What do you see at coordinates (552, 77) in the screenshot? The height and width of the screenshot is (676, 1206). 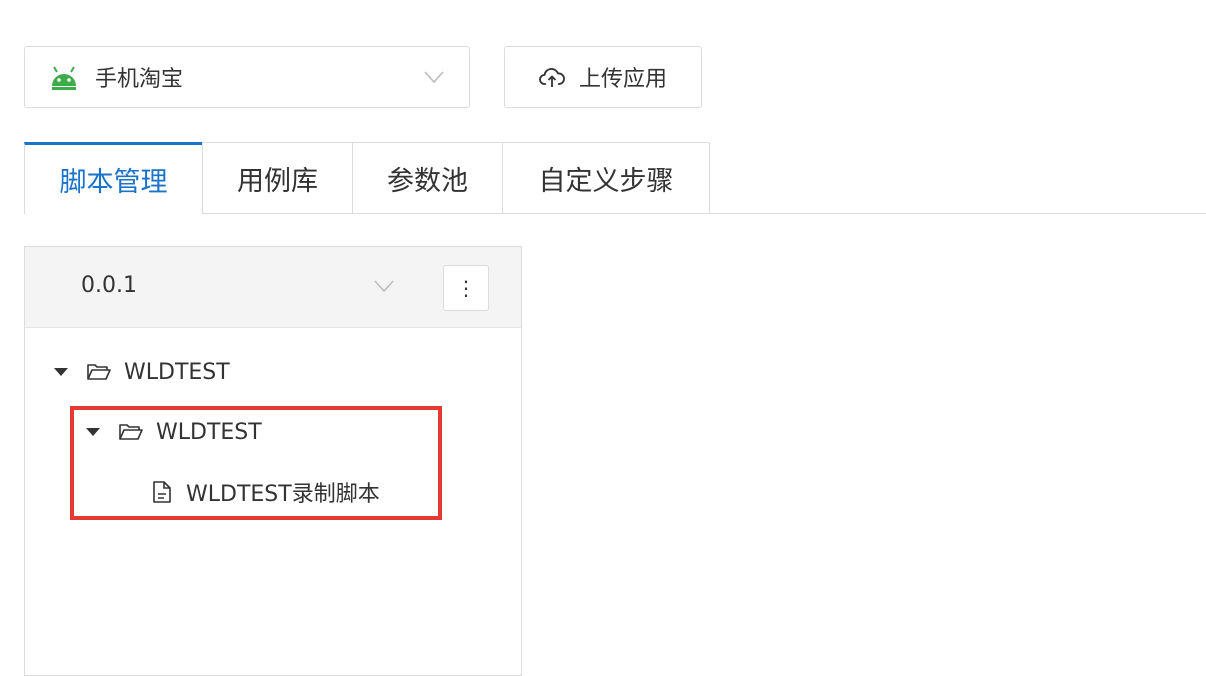 I see `cloud-upload-icon` at bounding box center [552, 77].